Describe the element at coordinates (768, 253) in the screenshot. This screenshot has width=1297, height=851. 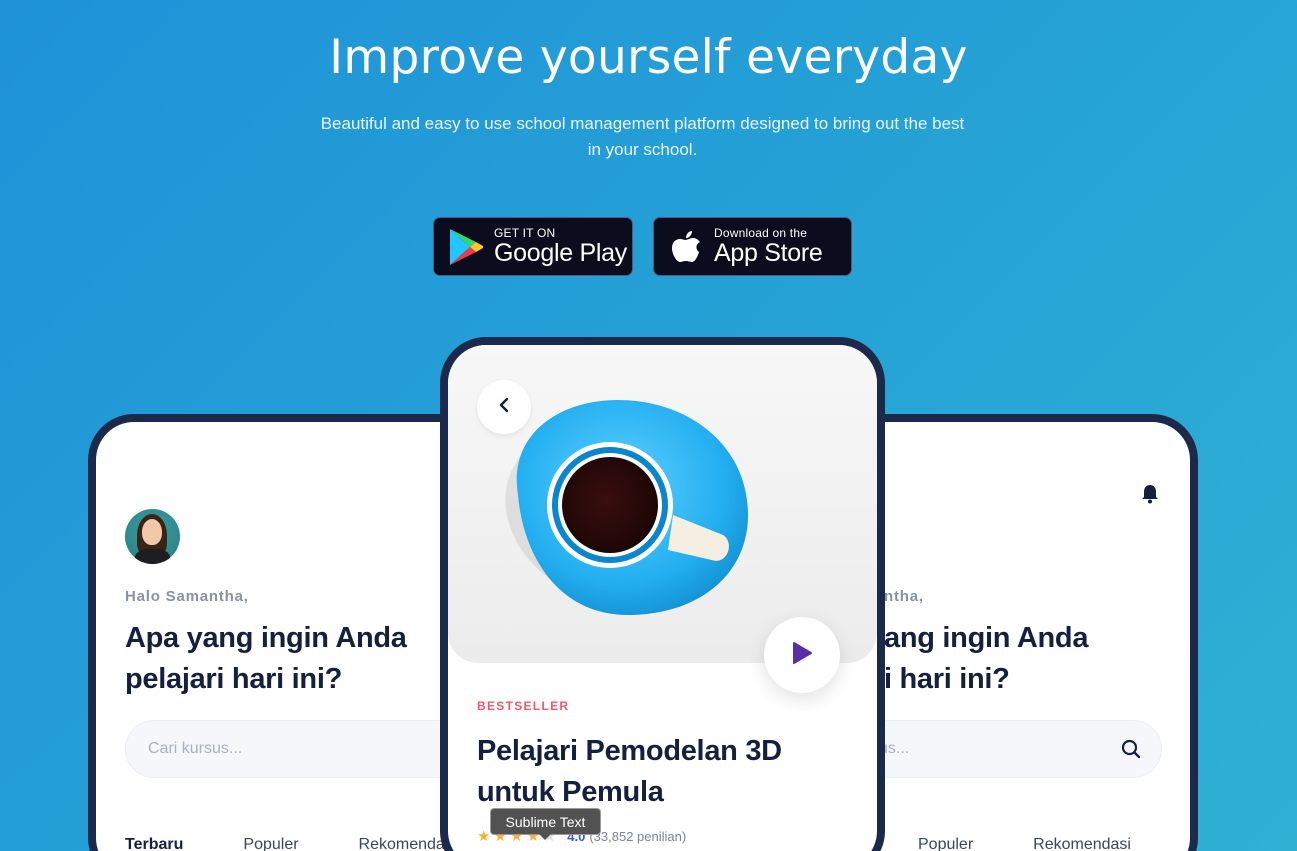
I see `app-store-big-text: App Store` at that location.